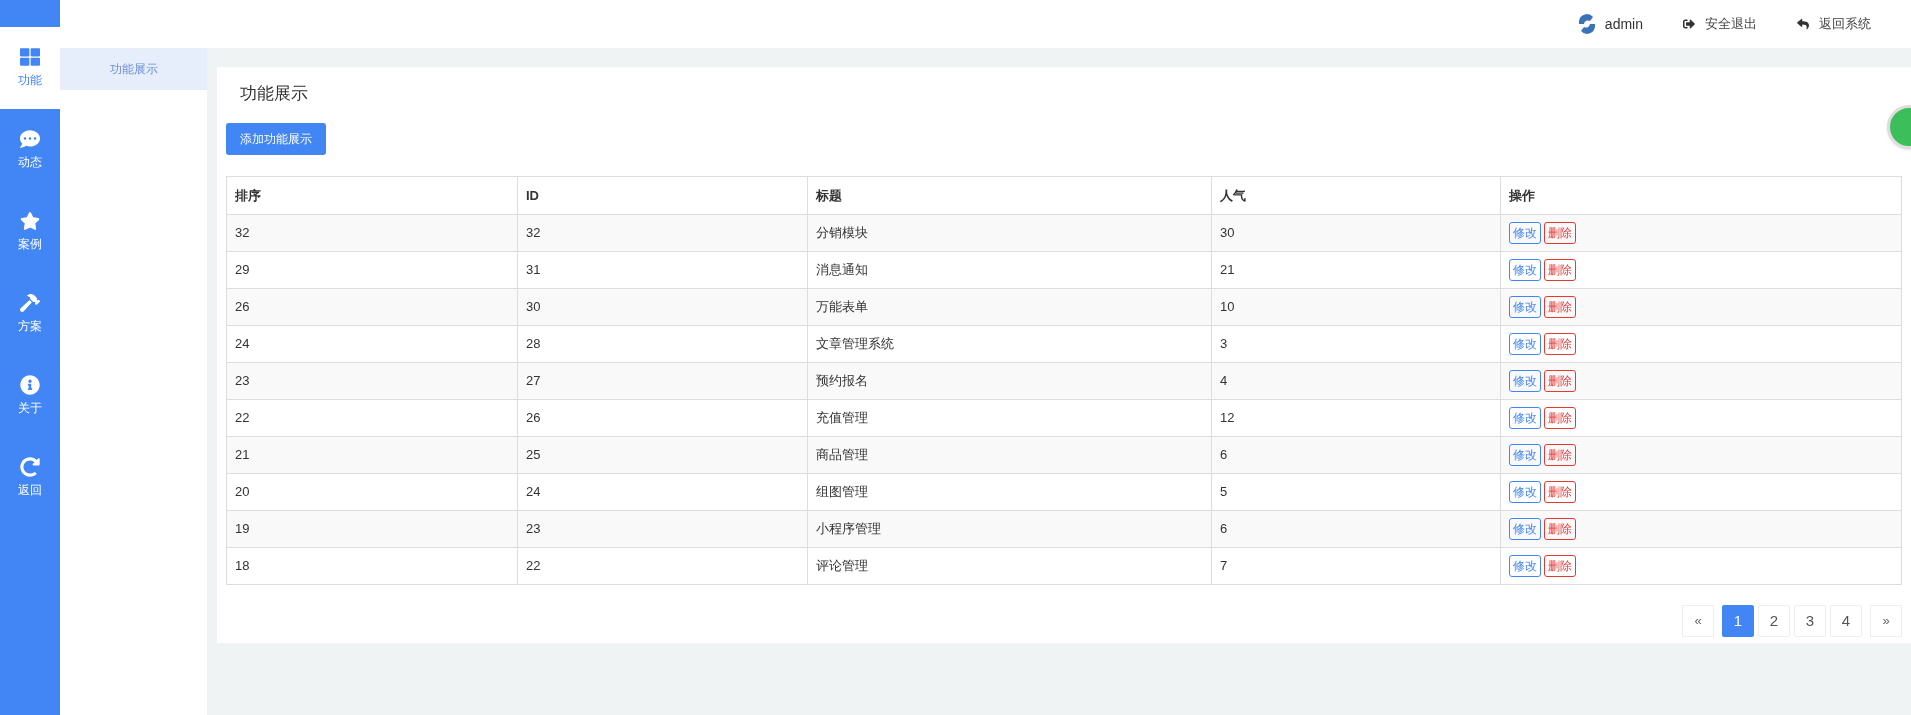  Describe the element at coordinates (1774, 621) in the screenshot. I see `page-button: 2` at that location.